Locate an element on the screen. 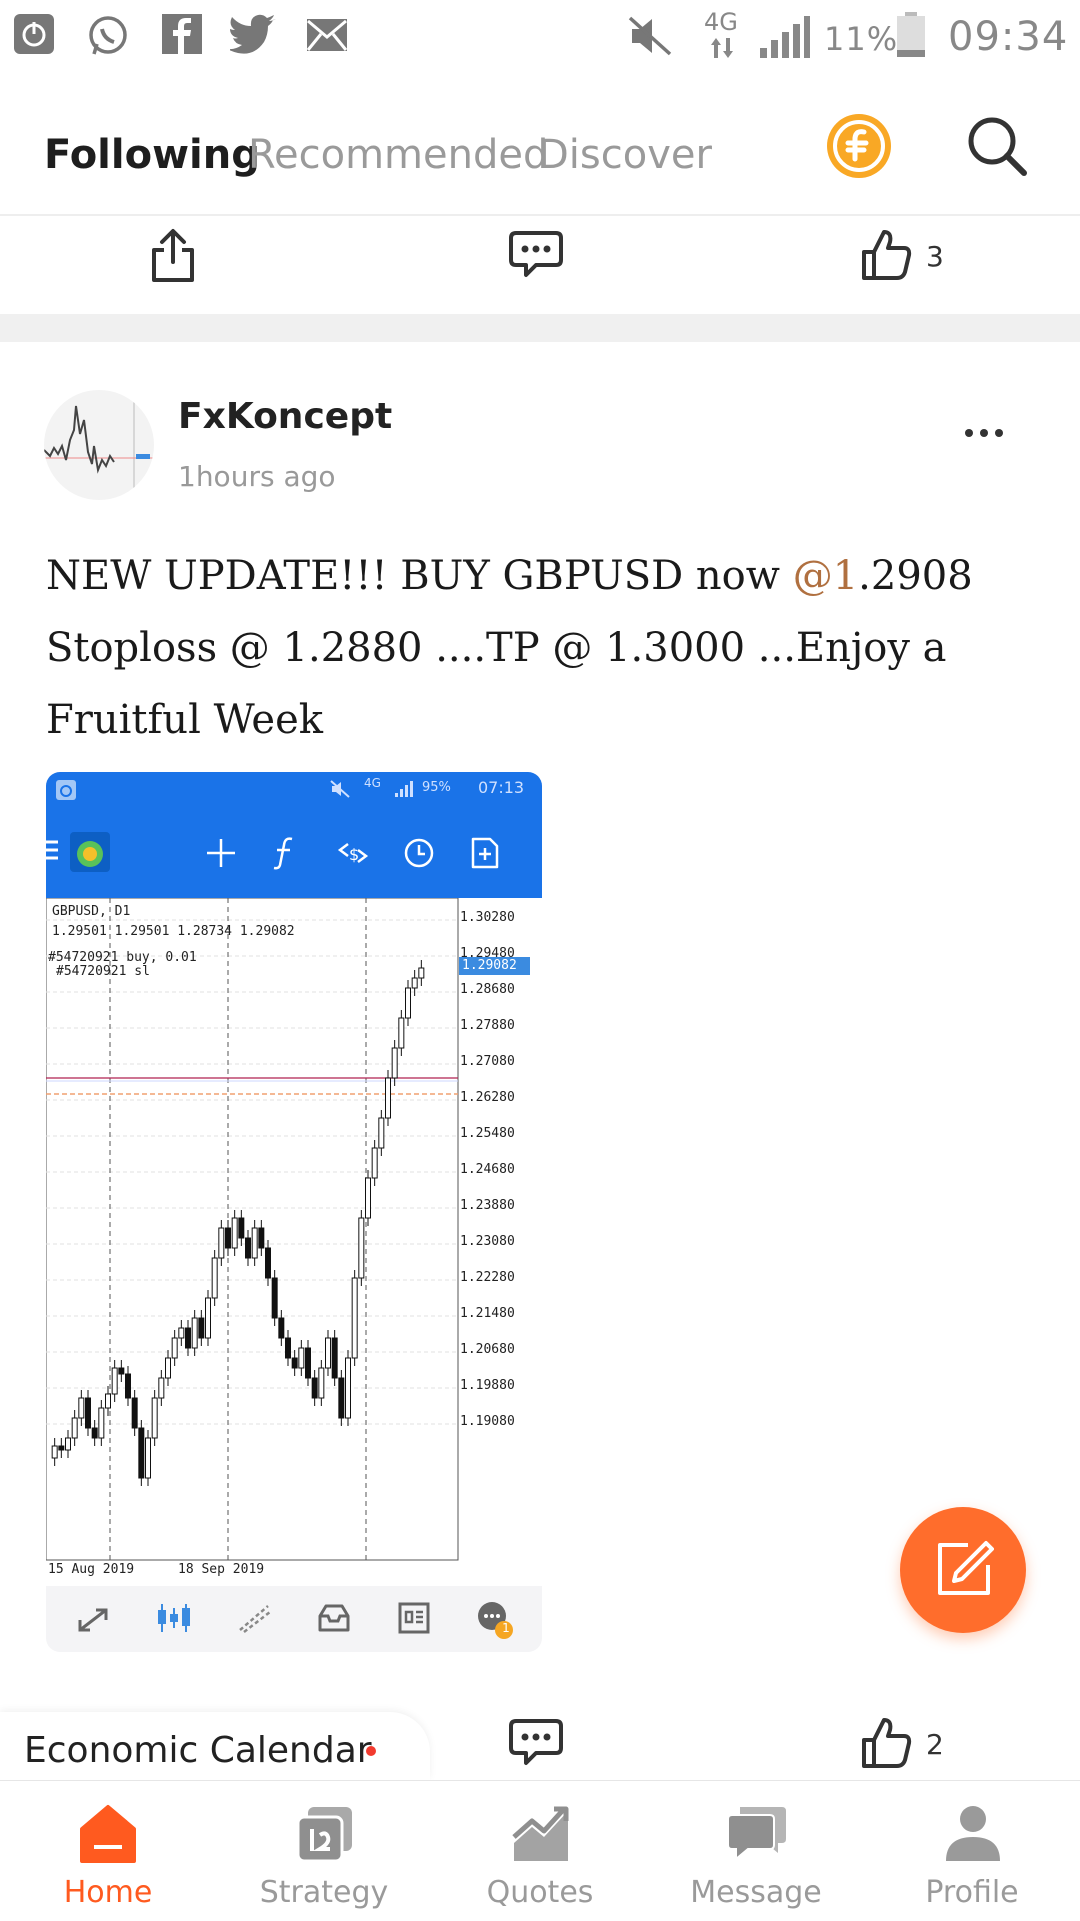 The width and height of the screenshot is (1080, 1921). image-symbol-line: GBPUSD, D1 is located at coordinates (91, 911).